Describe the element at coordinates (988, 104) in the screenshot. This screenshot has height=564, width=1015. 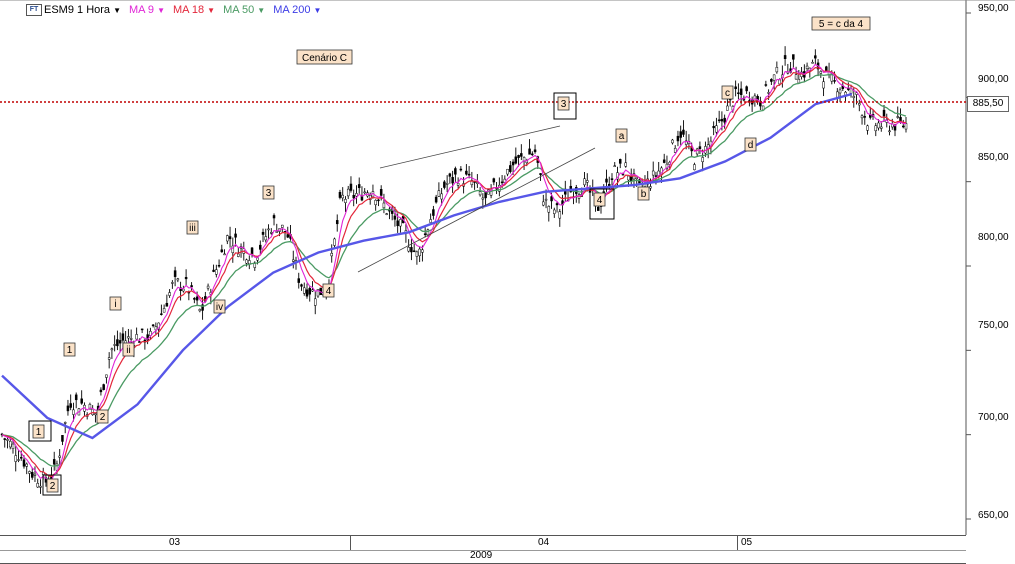
I see `current-price-tag: 885,50` at that location.